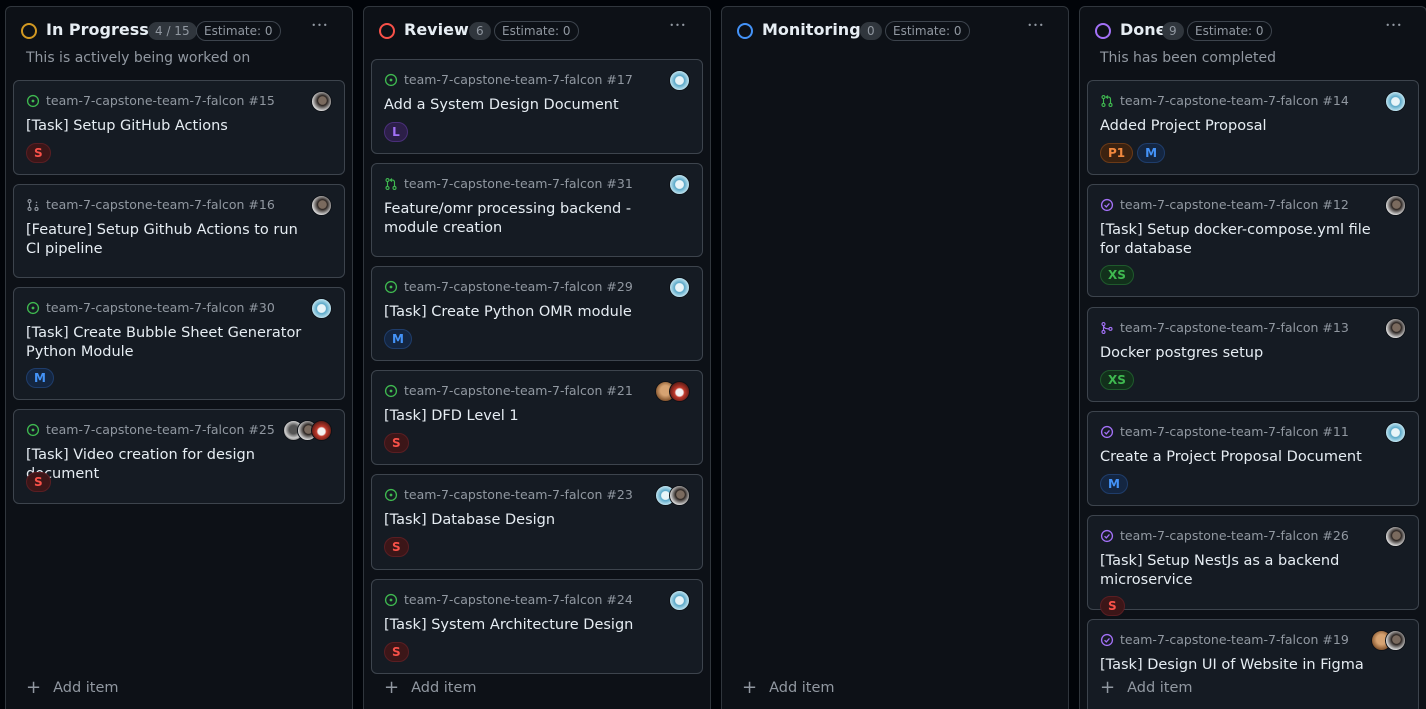 The width and height of the screenshot is (1426, 709). I want to click on size-label: P1, so click(1117, 153).